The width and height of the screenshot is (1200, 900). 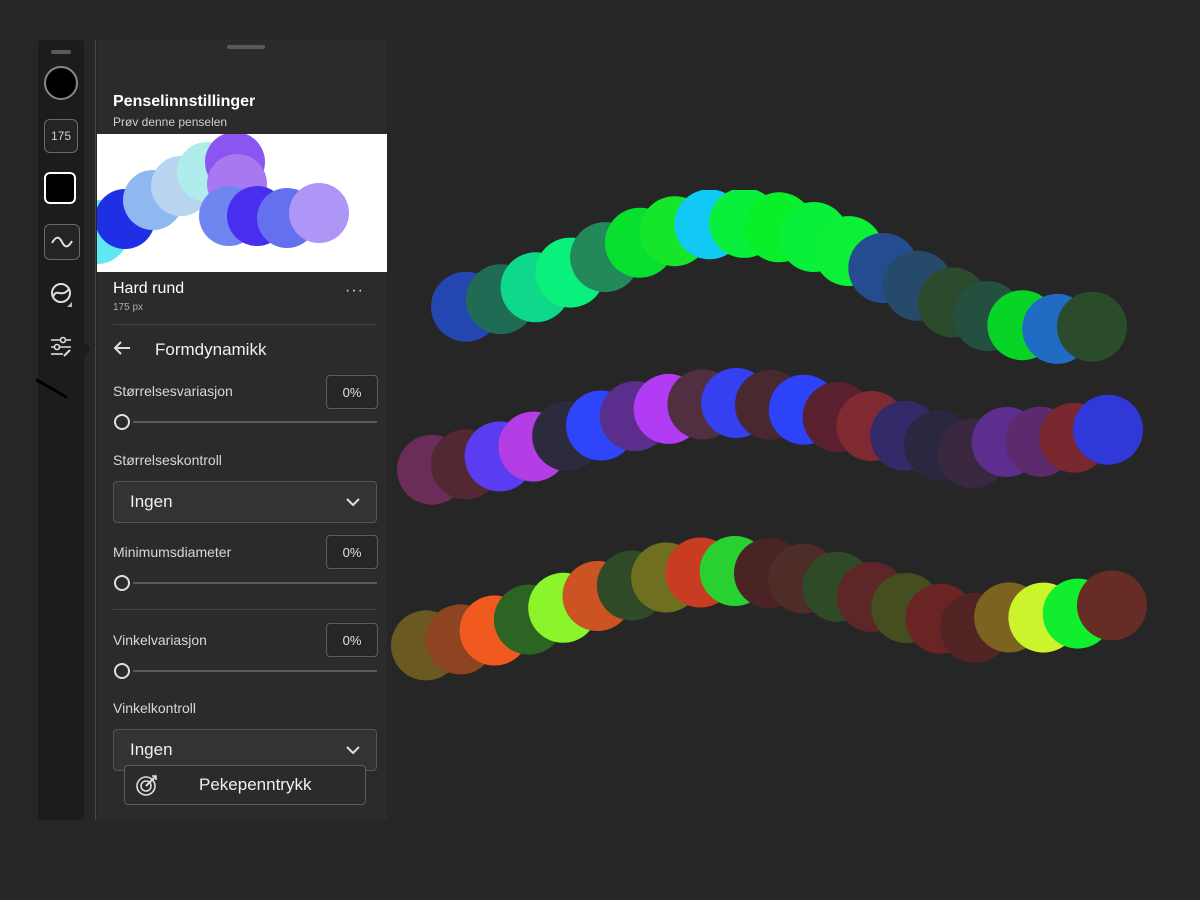 I want to click on angle-variation-field: 0%, so click(x=352, y=640).